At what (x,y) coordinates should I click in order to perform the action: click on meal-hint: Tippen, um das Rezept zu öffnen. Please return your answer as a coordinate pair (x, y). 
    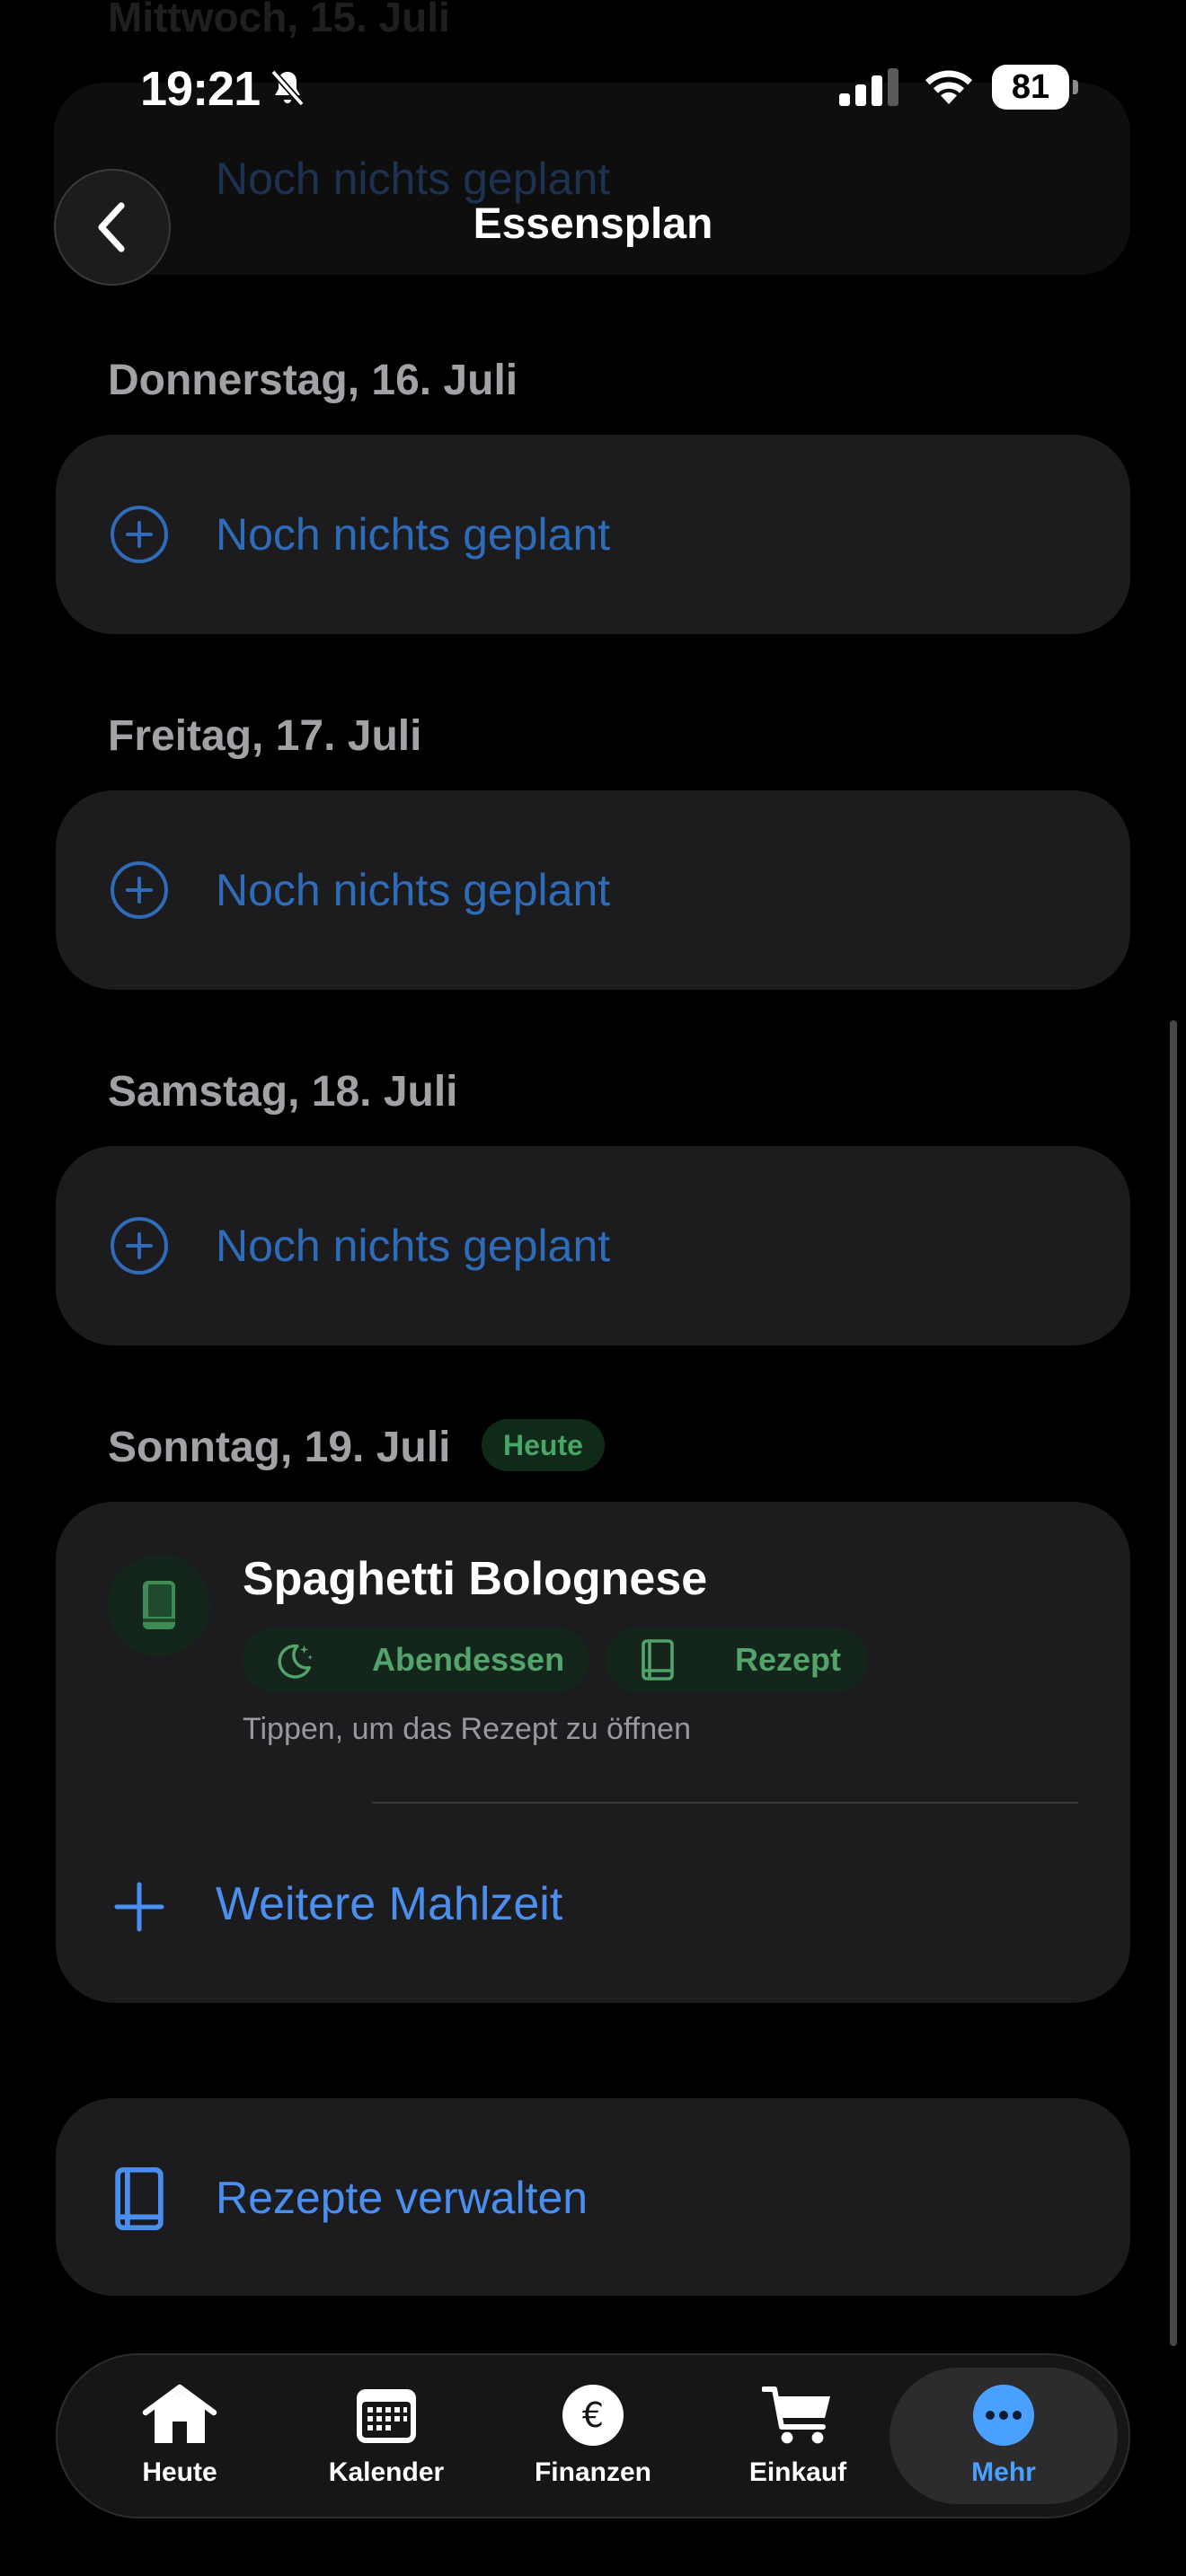
    Looking at the image, I should click on (467, 1729).